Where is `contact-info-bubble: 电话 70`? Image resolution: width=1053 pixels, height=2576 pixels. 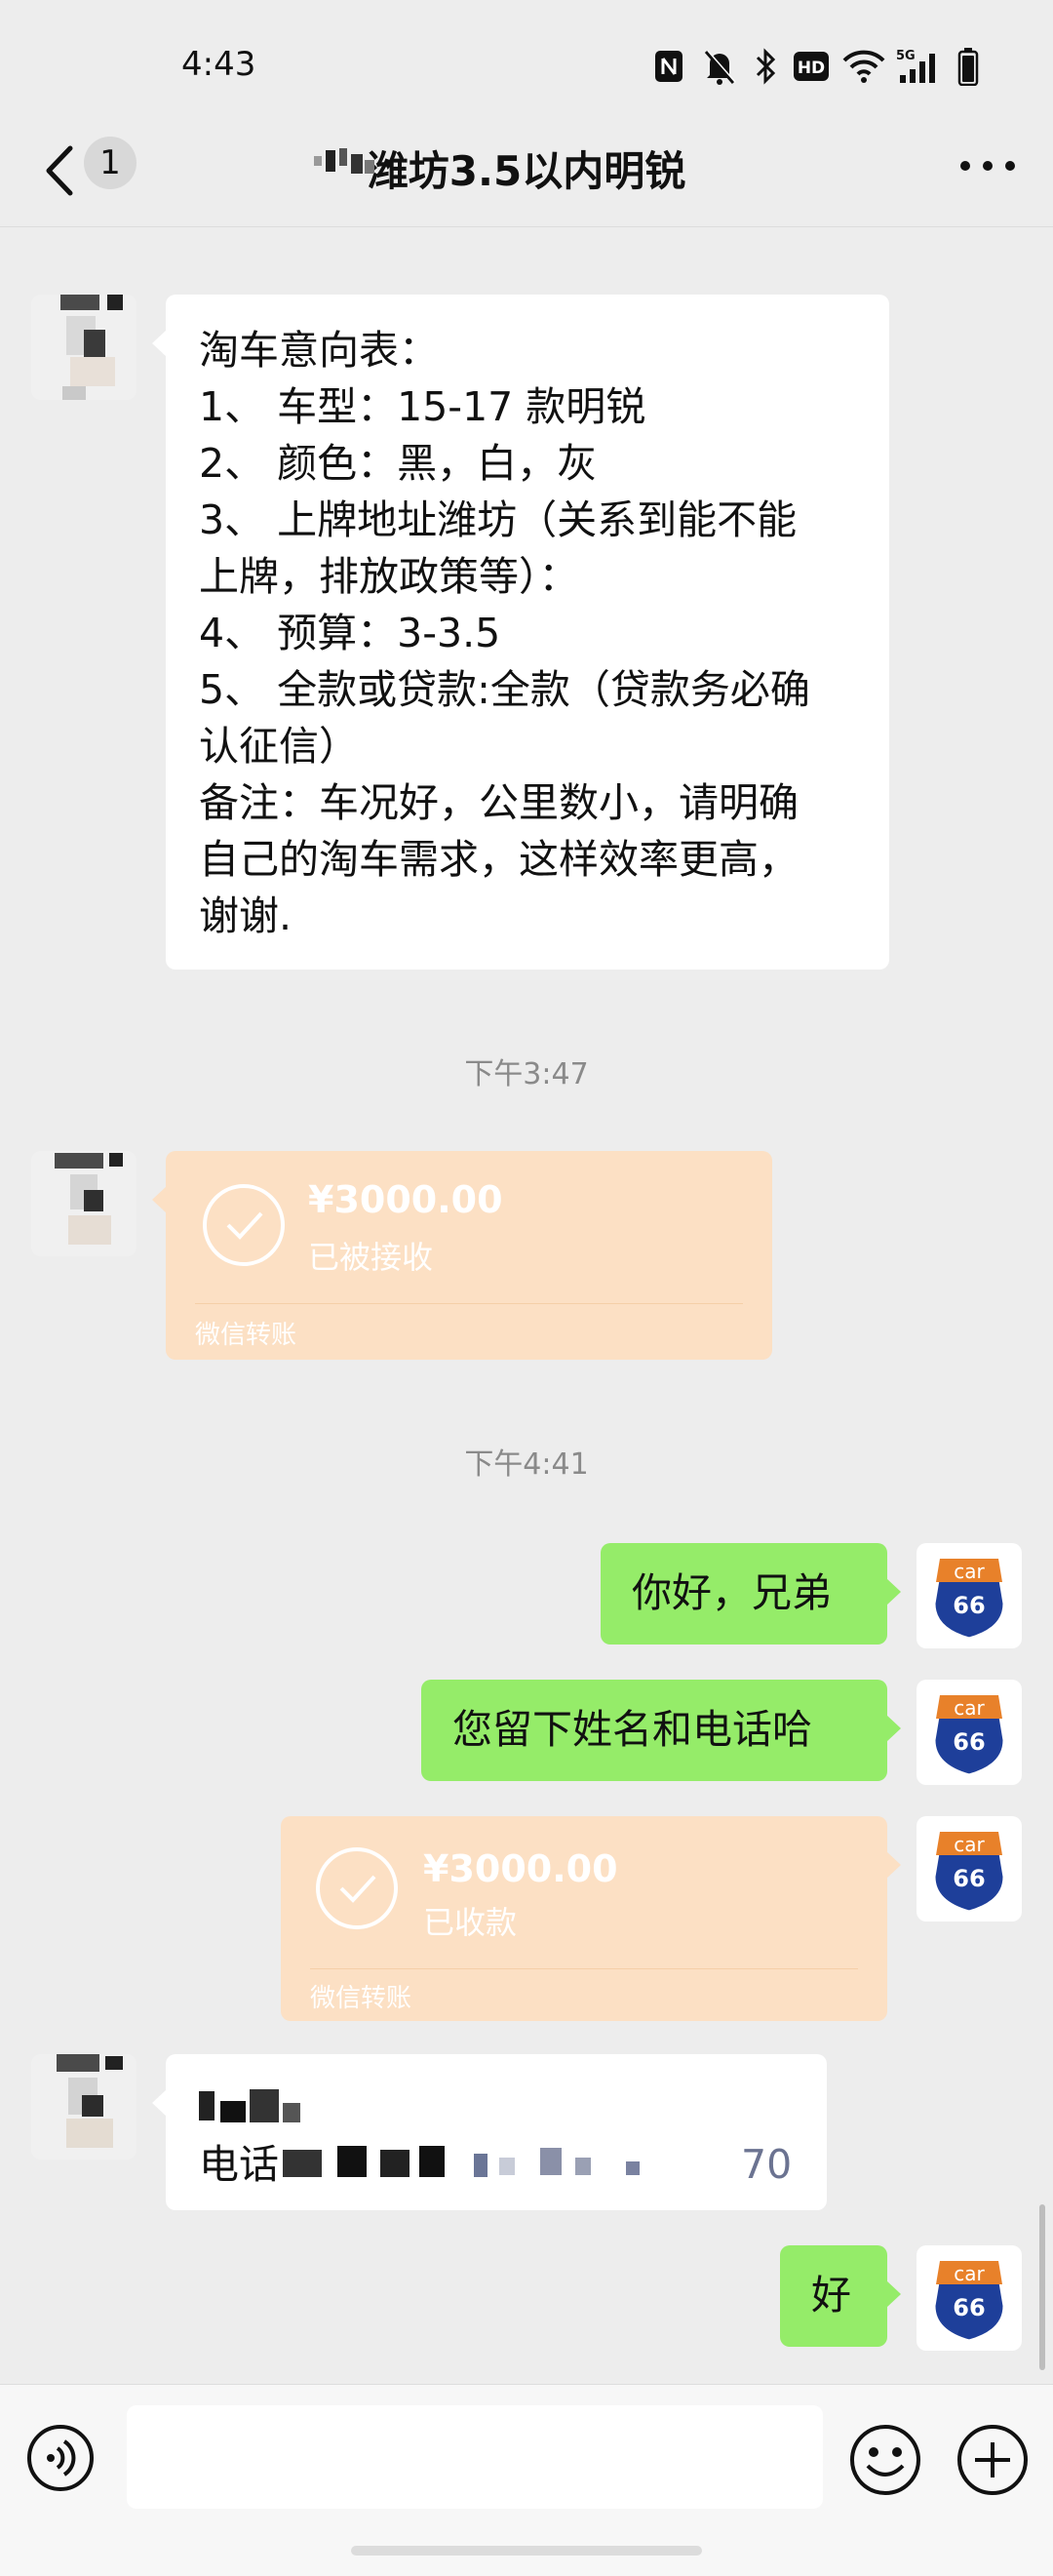 contact-info-bubble: 电话 70 is located at coordinates (489, 2132).